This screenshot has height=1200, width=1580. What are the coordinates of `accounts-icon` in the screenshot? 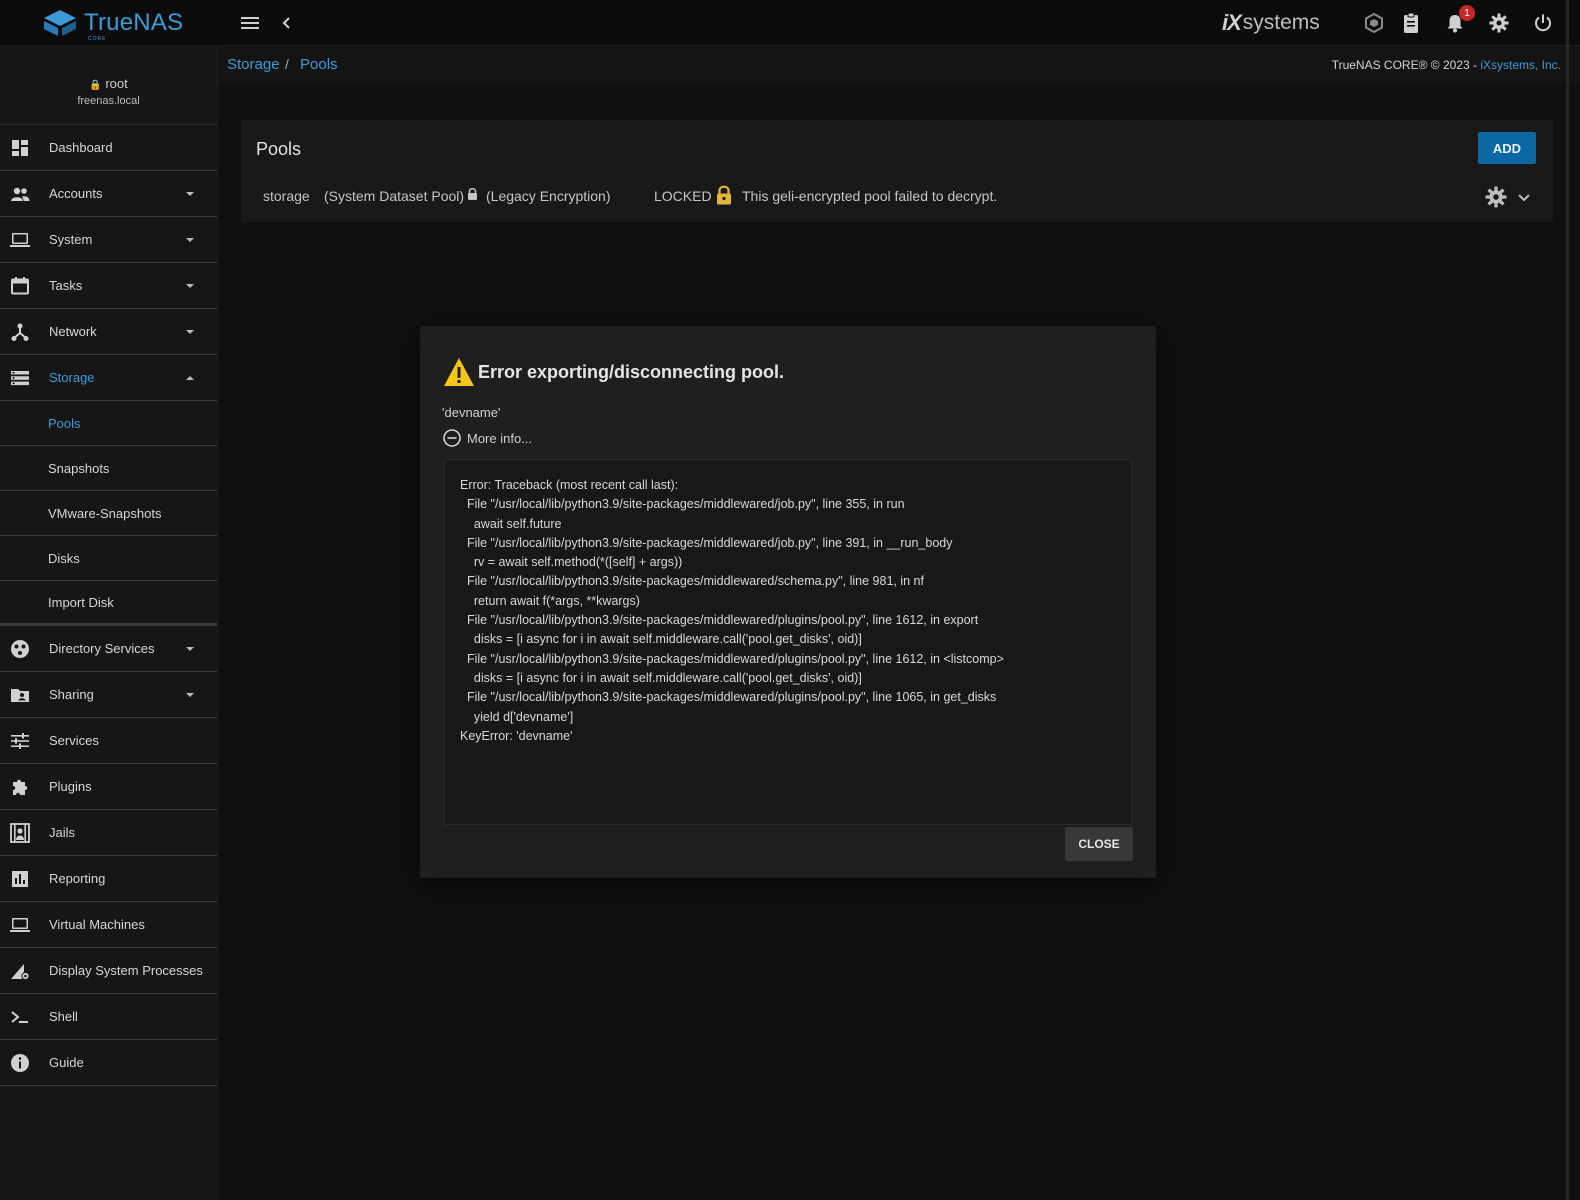 It's located at (20, 194).